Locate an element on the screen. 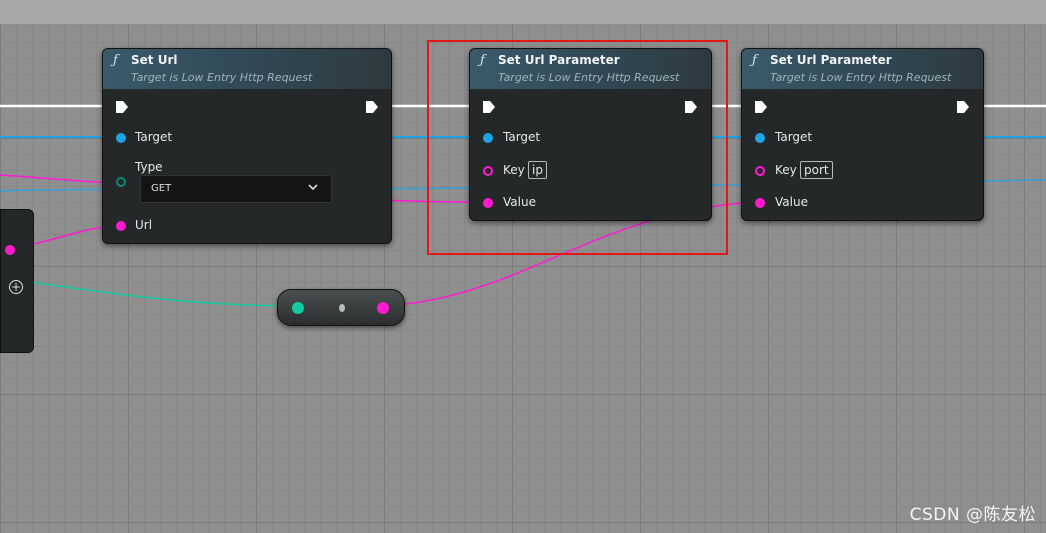  left-node-output-pin is located at coordinates (10, 250).